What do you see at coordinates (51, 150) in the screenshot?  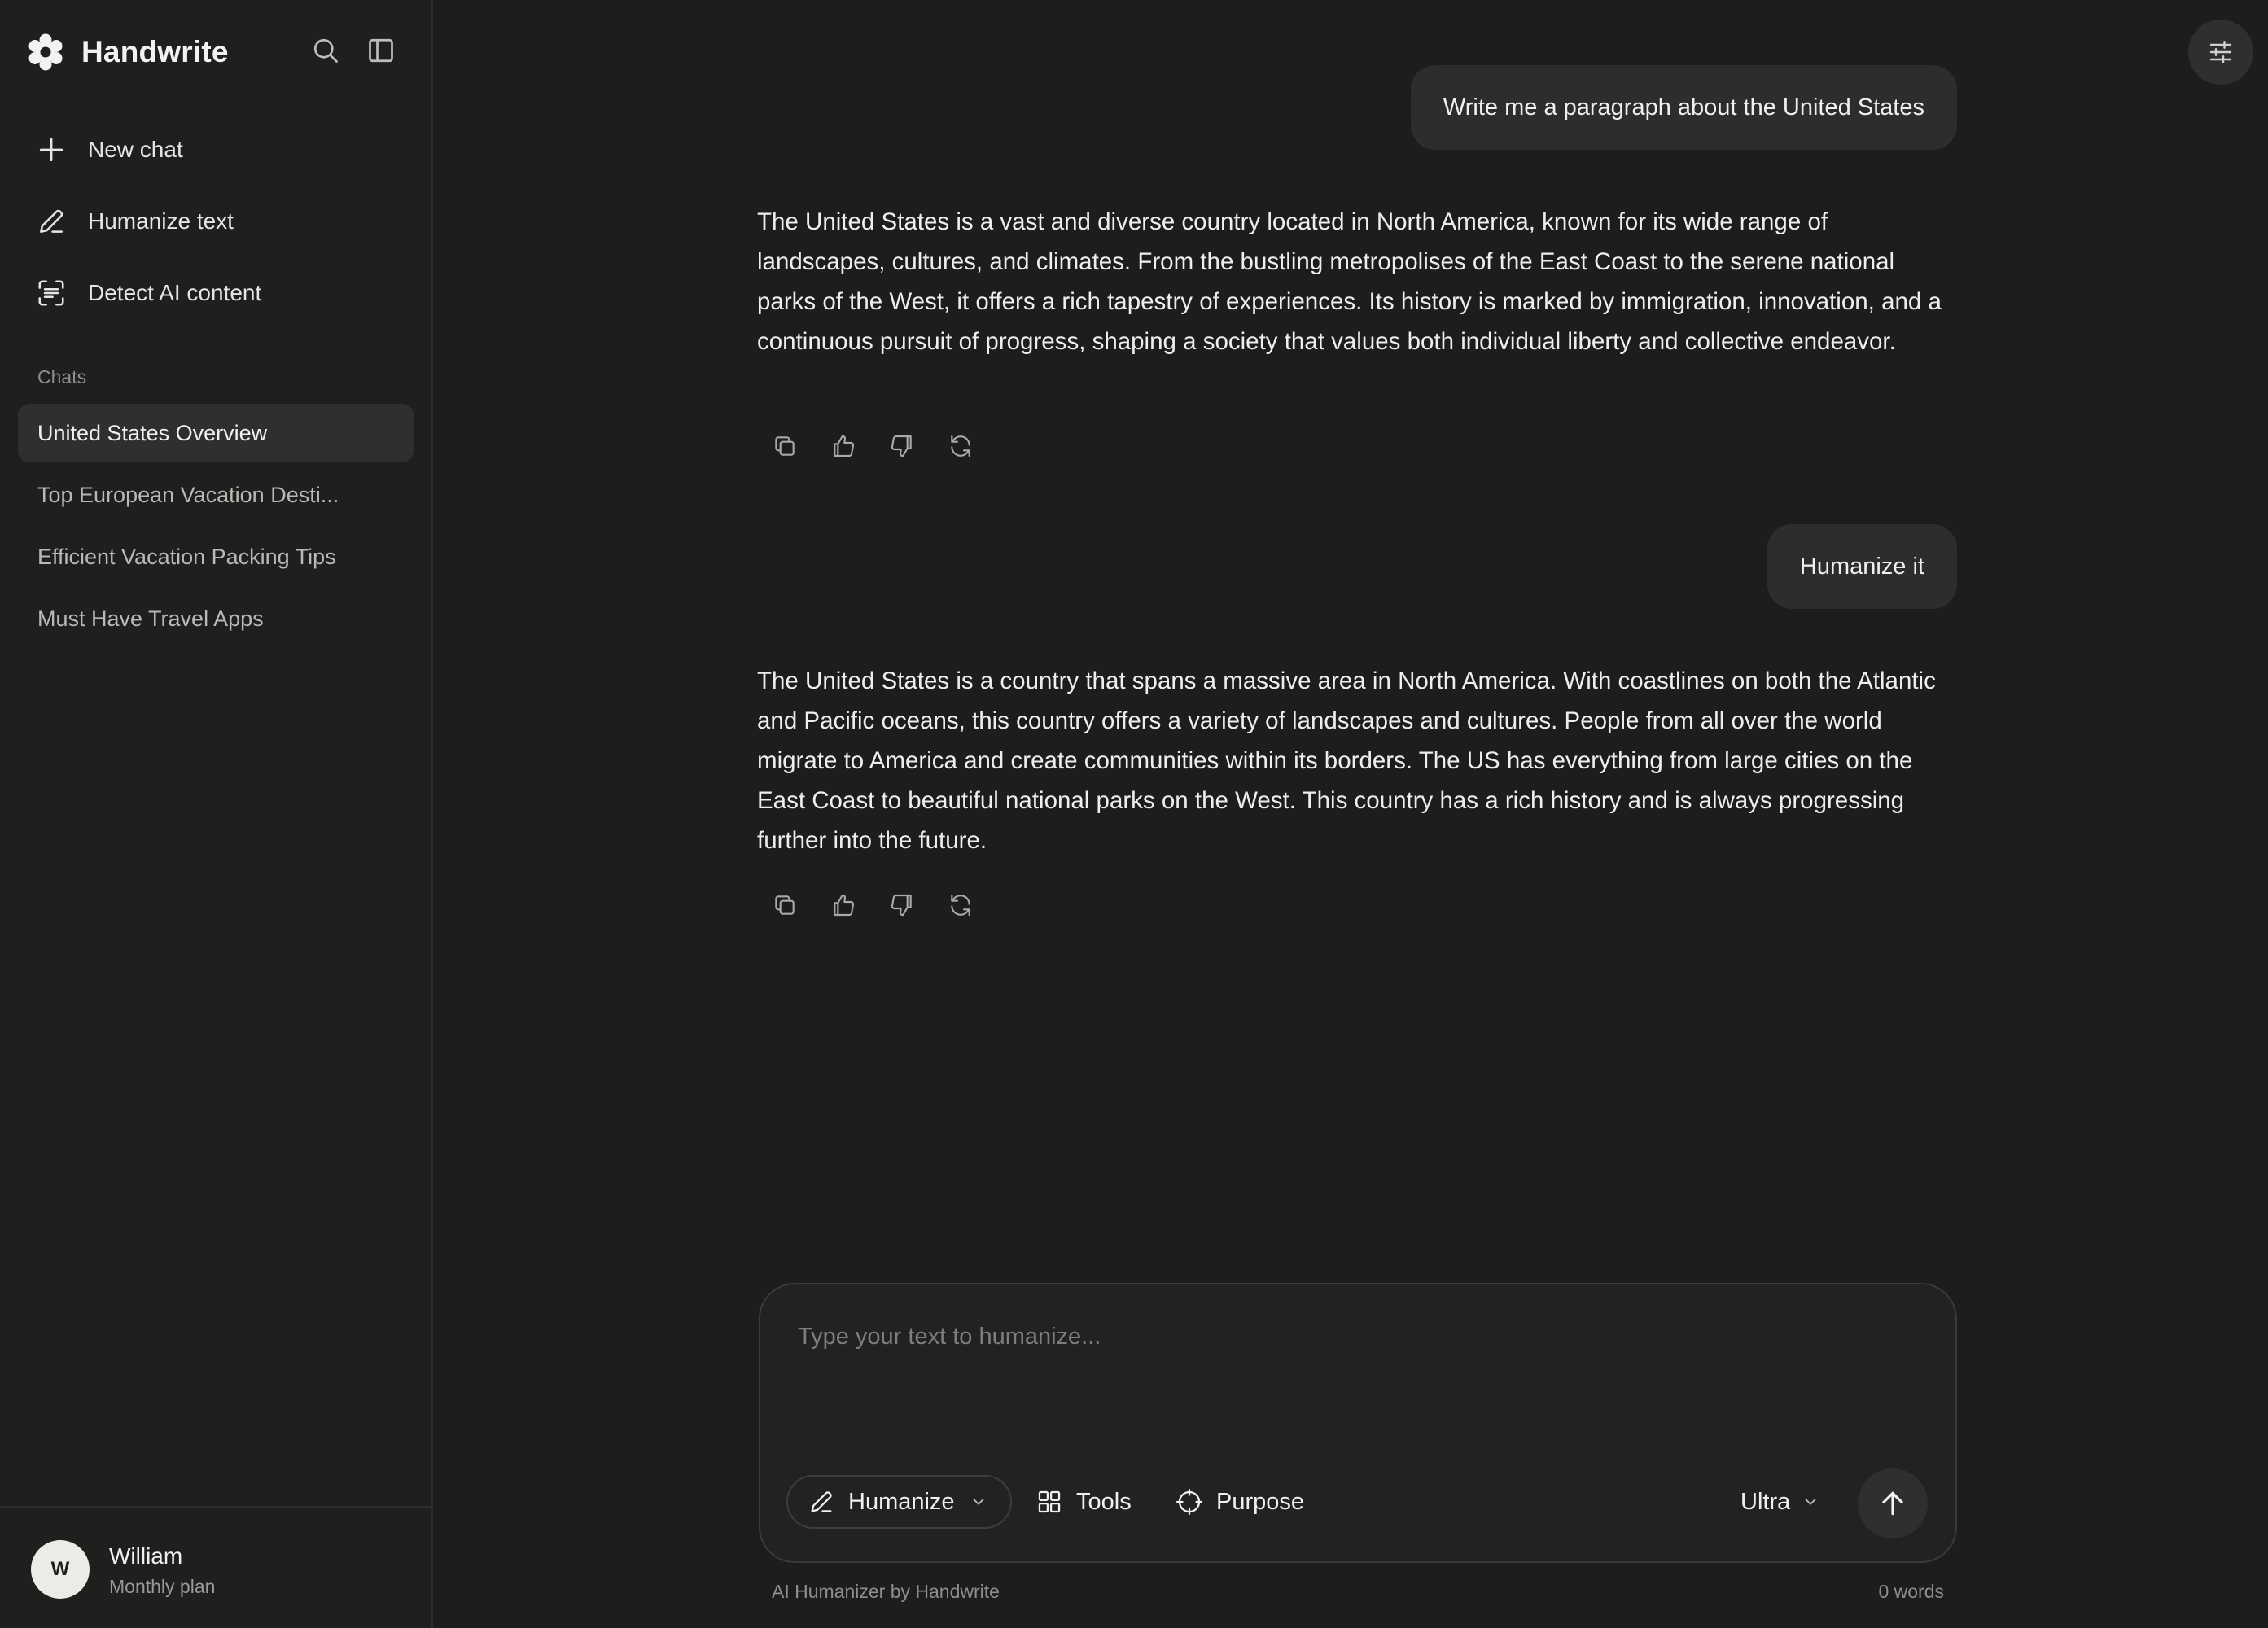 I see `plus-icon` at bounding box center [51, 150].